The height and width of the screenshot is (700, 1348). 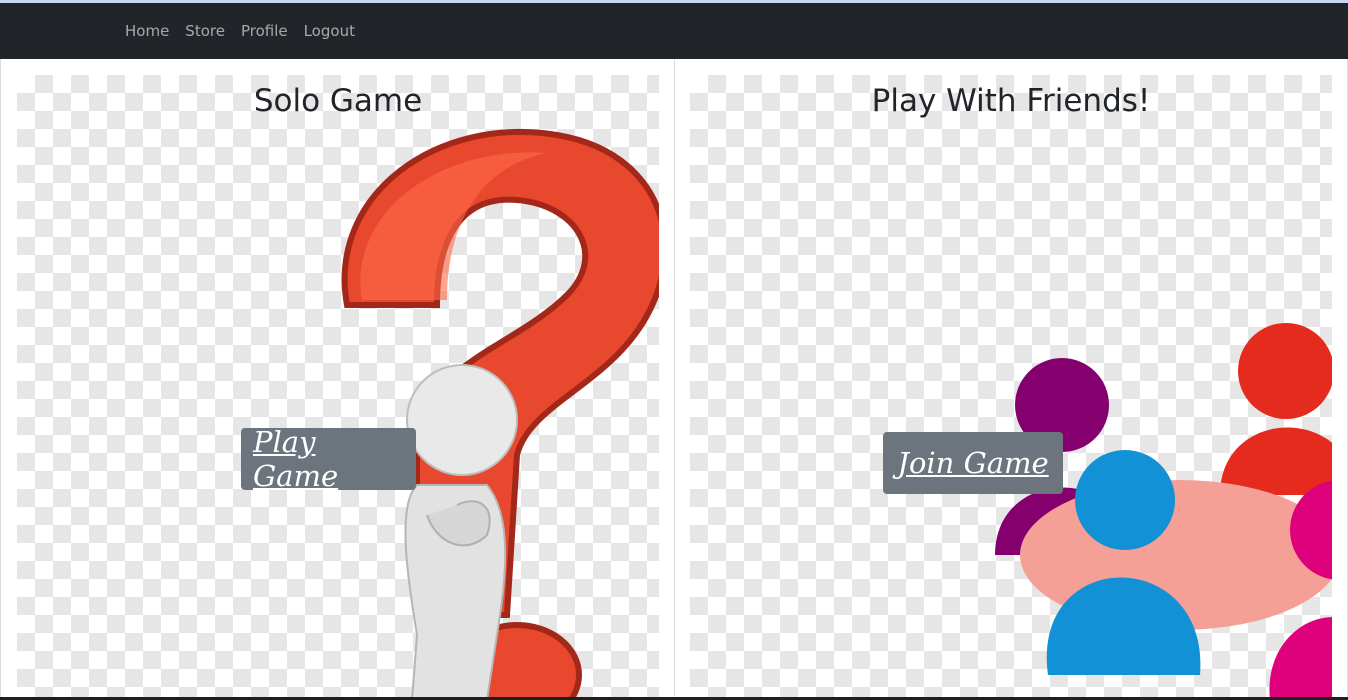 What do you see at coordinates (1285, 371) in the screenshot?
I see `red-person-head` at bounding box center [1285, 371].